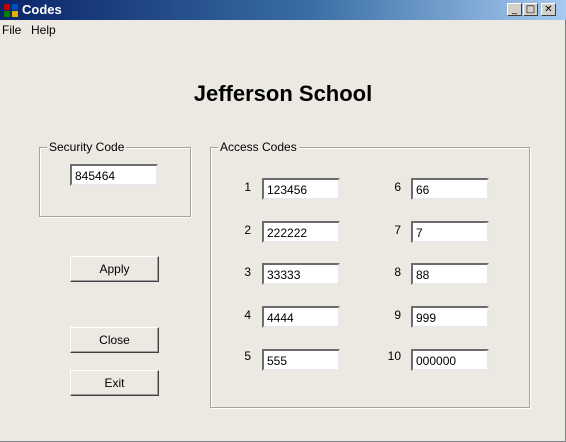 This screenshot has height=442, width=566. Describe the element at coordinates (247, 356) in the screenshot. I see `access-code-number: 5` at that location.